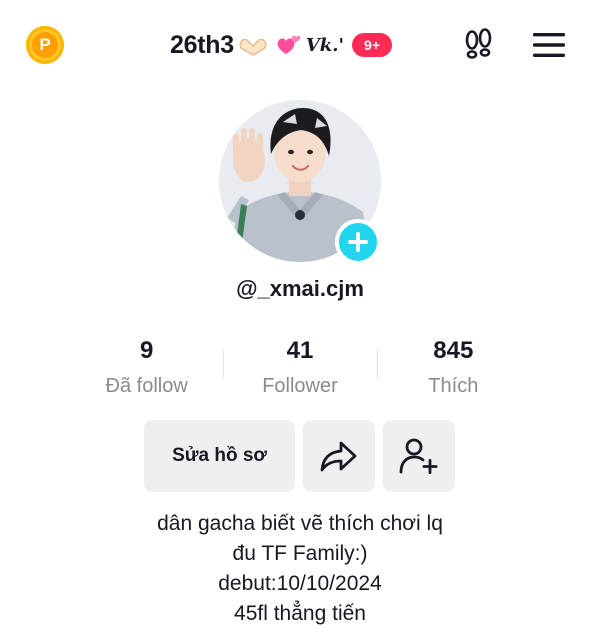 Image resolution: width=600 pixels, height=641 pixels. I want to click on coin-letter: P, so click(45, 45).